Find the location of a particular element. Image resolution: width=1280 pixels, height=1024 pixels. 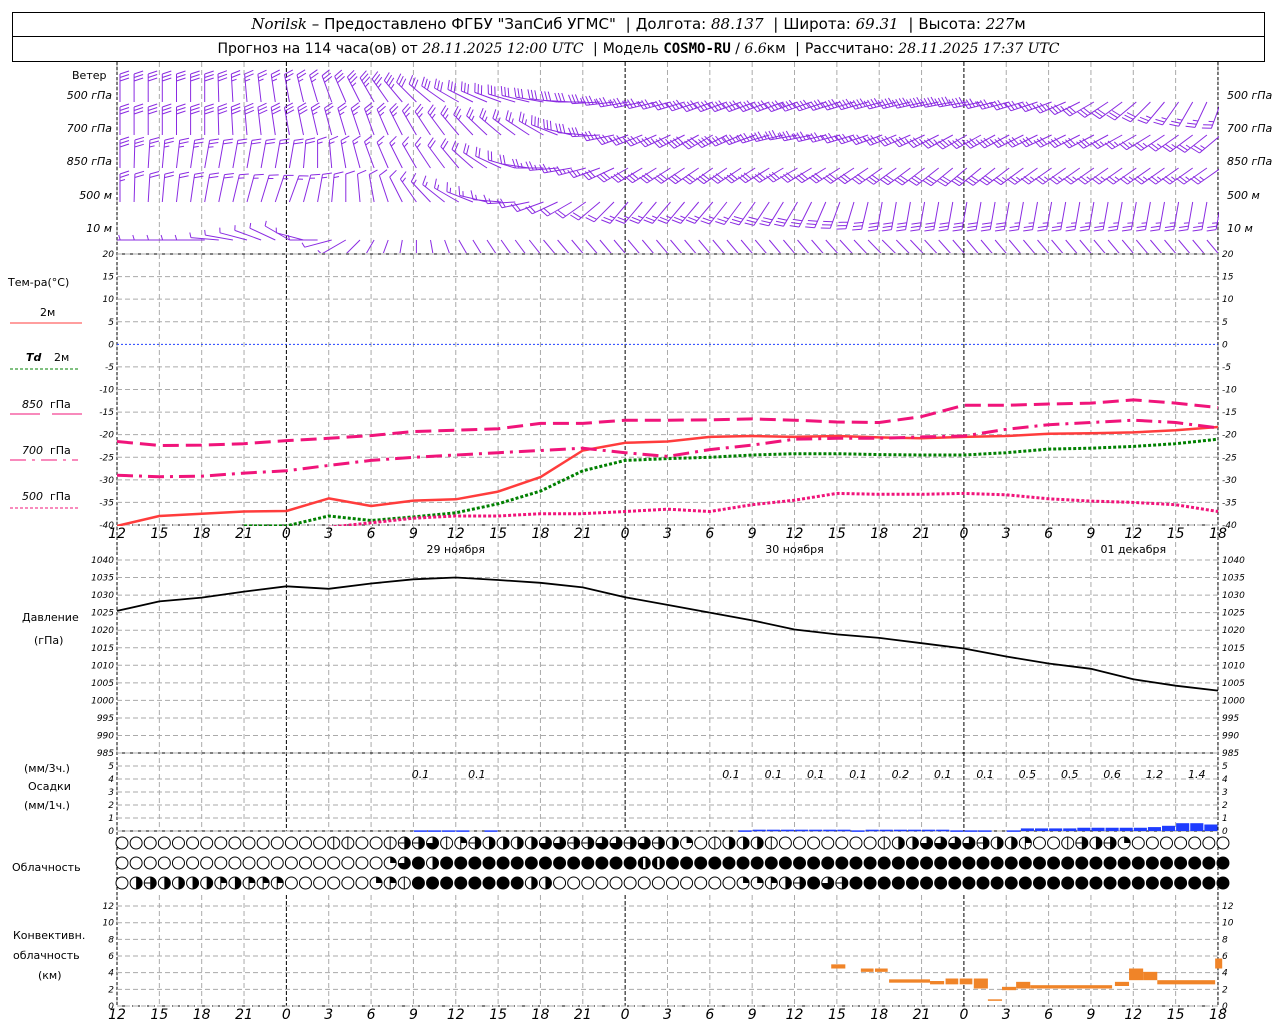

y-tick-label-left: 1000 is located at coordinates (102, 701).